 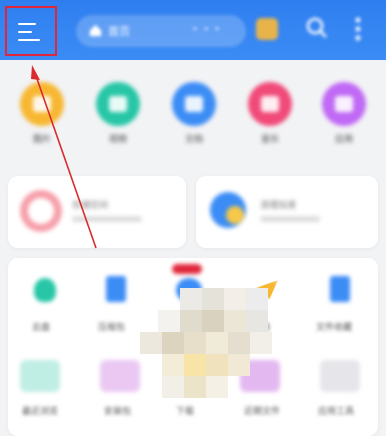 I want to click on bottom-label: 最近浏览, so click(x=40, y=412).